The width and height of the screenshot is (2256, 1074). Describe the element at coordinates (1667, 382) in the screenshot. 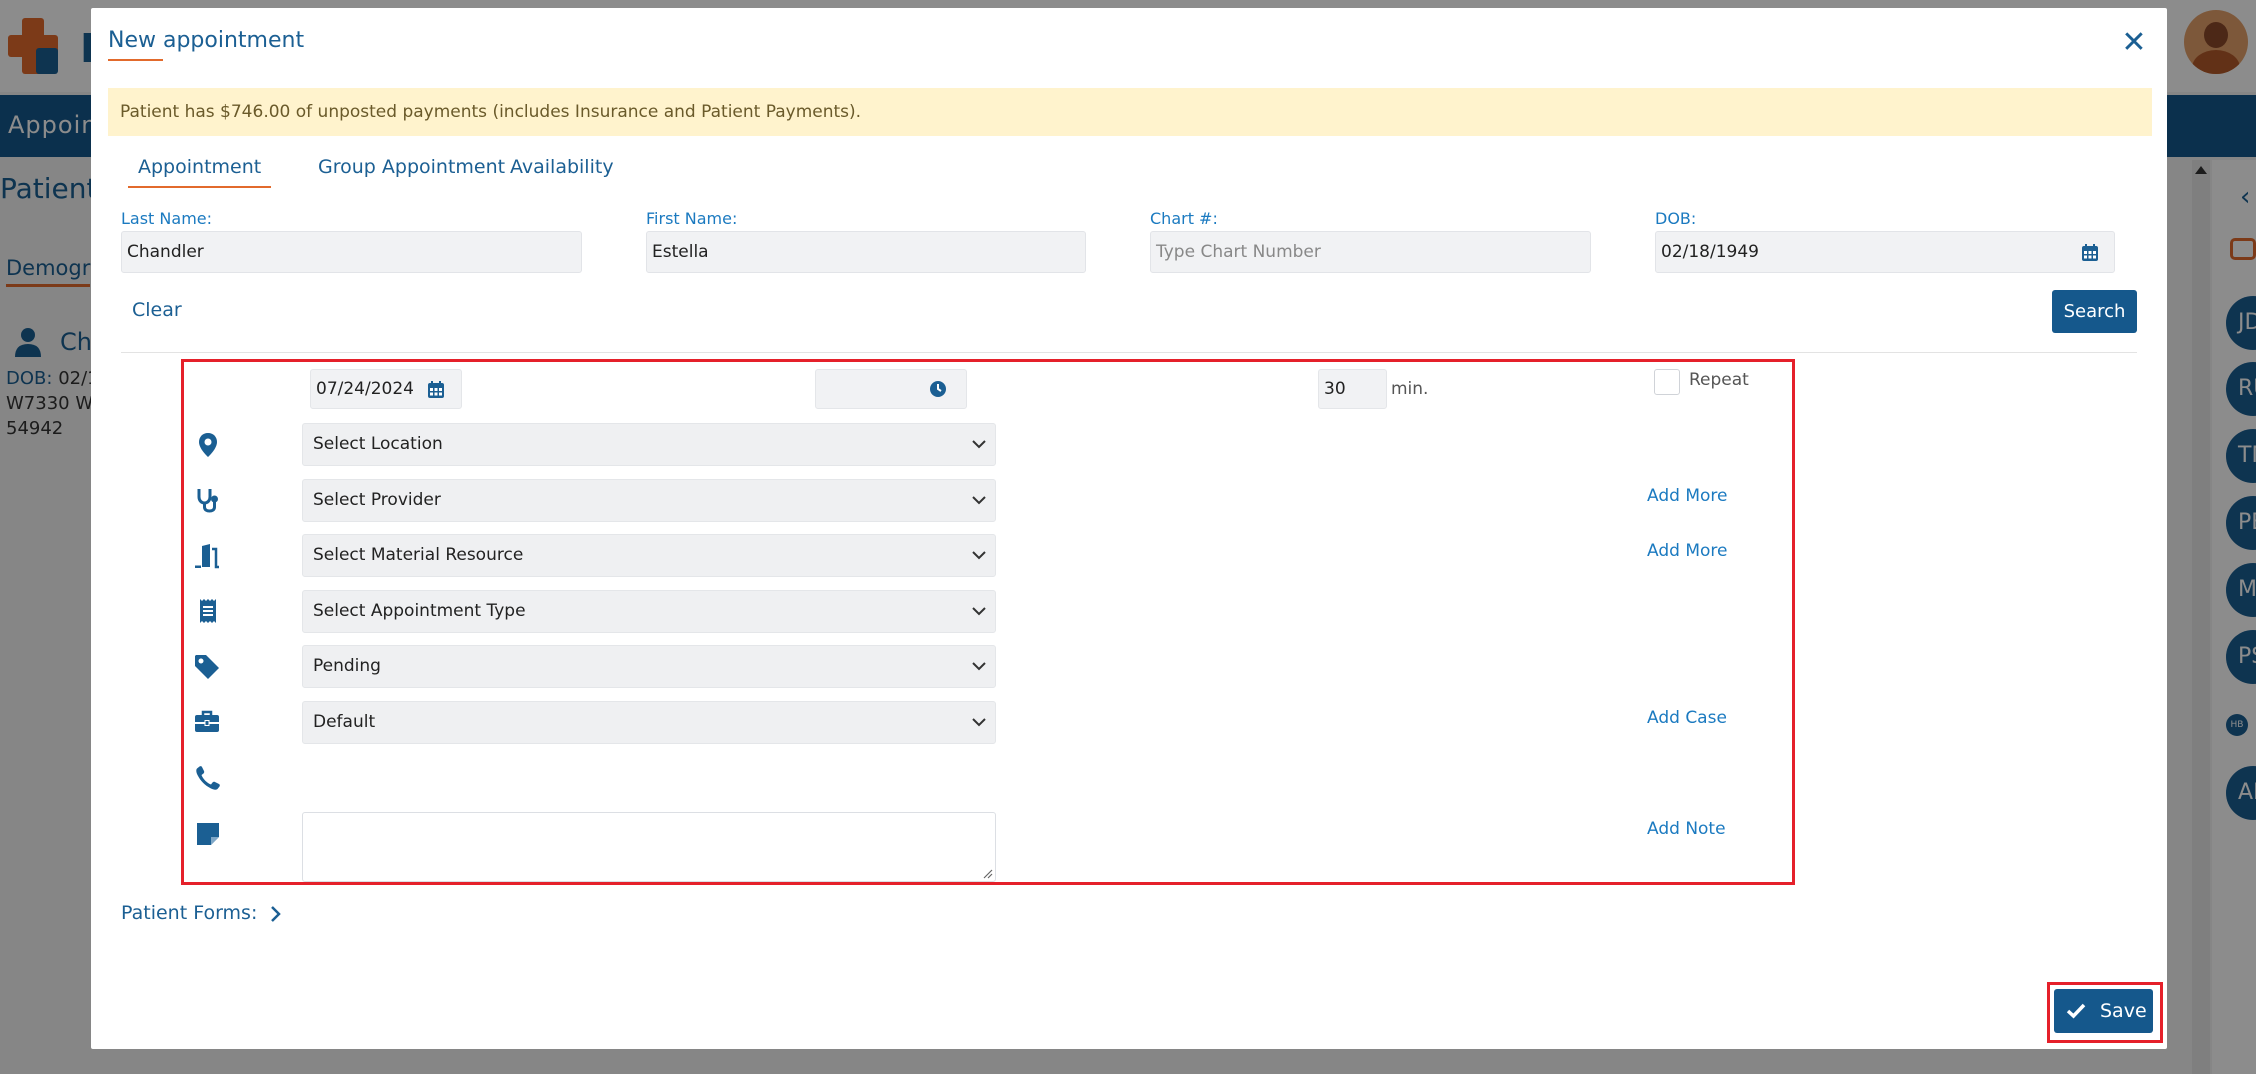

I see `repeat-checkbox` at that location.